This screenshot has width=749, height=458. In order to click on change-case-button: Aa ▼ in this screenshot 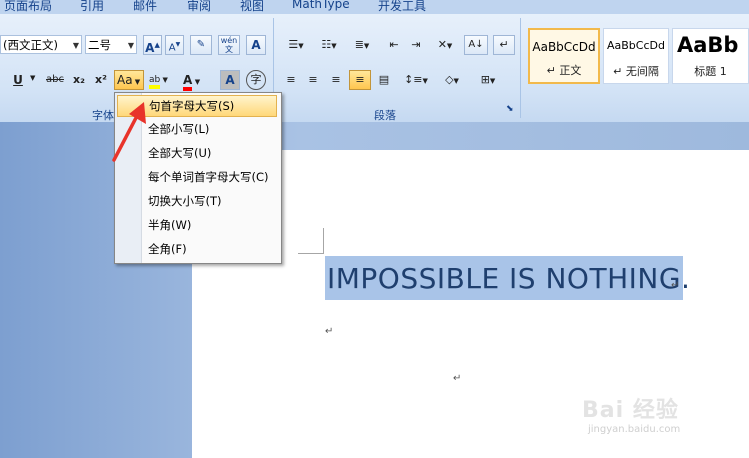, I will do `click(129, 80)`.